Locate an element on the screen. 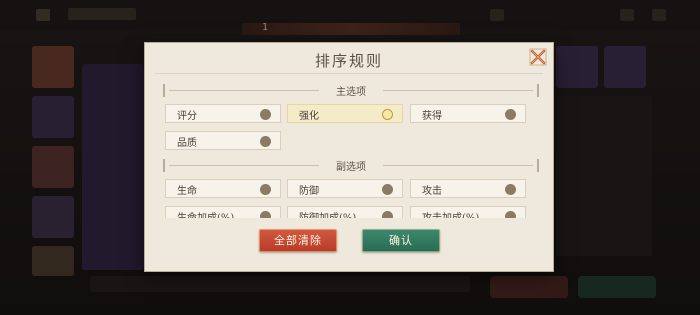 This screenshot has width=700, height=315. option-label: 获得 is located at coordinates (432, 116).